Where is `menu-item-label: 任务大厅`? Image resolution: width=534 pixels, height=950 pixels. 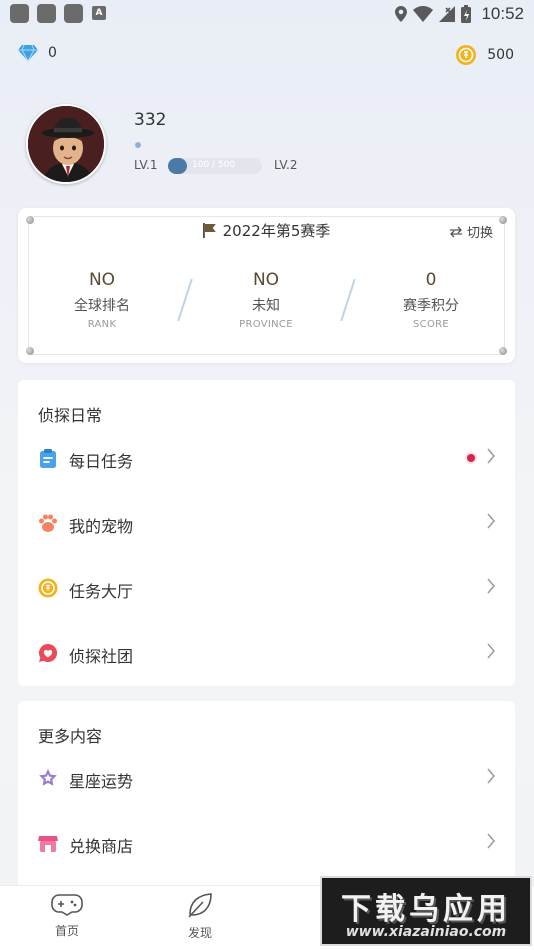 menu-item-label: 任务大厅 is located at coordinates (101, 591).